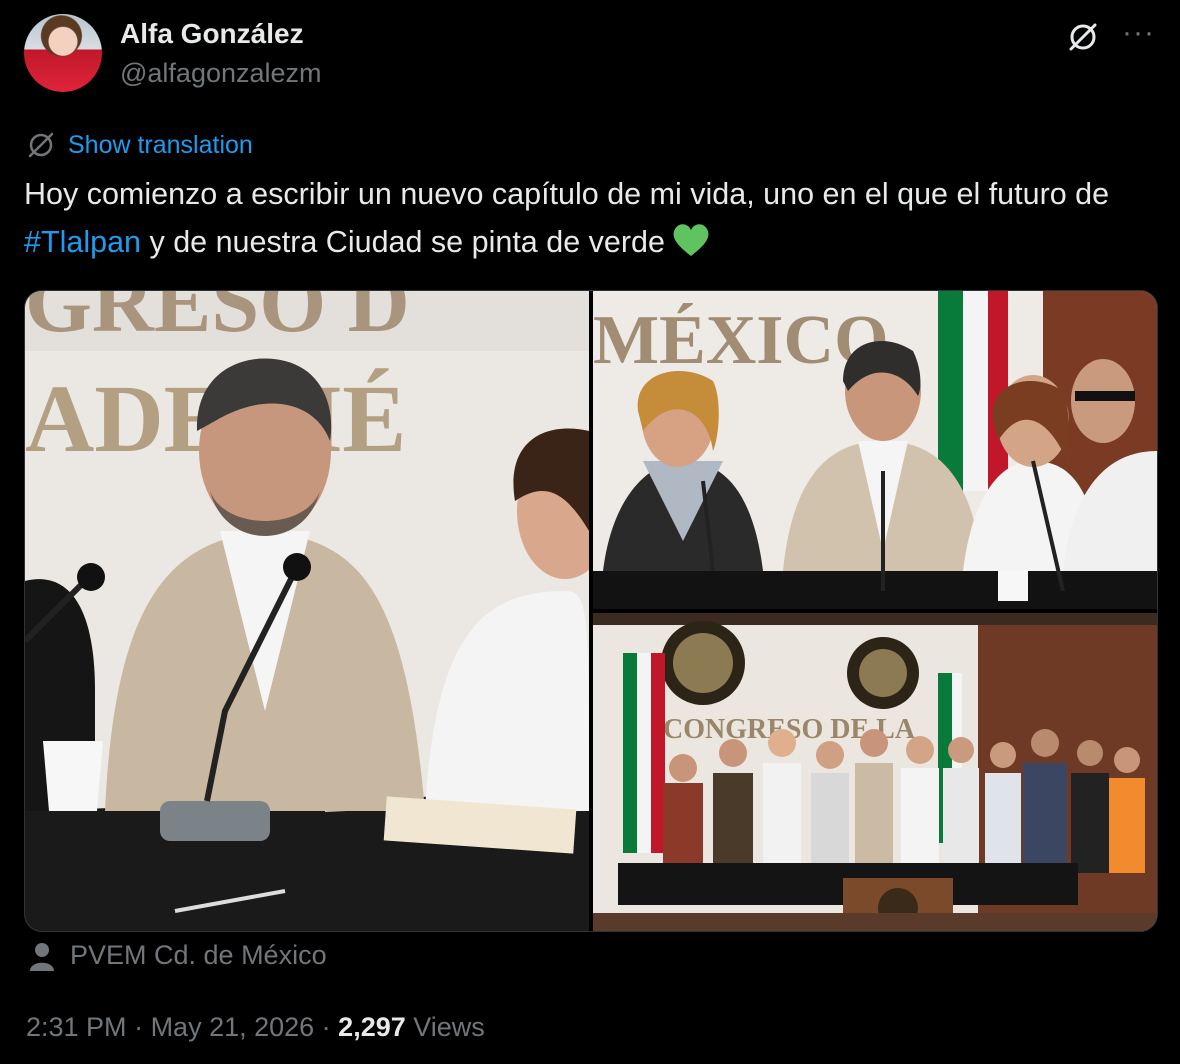 The image size is (1180, 1064). I want to click on tweet-meta: 2:31 PM · May 21, 2026 · 2,297 Views, so click(255, 1027).